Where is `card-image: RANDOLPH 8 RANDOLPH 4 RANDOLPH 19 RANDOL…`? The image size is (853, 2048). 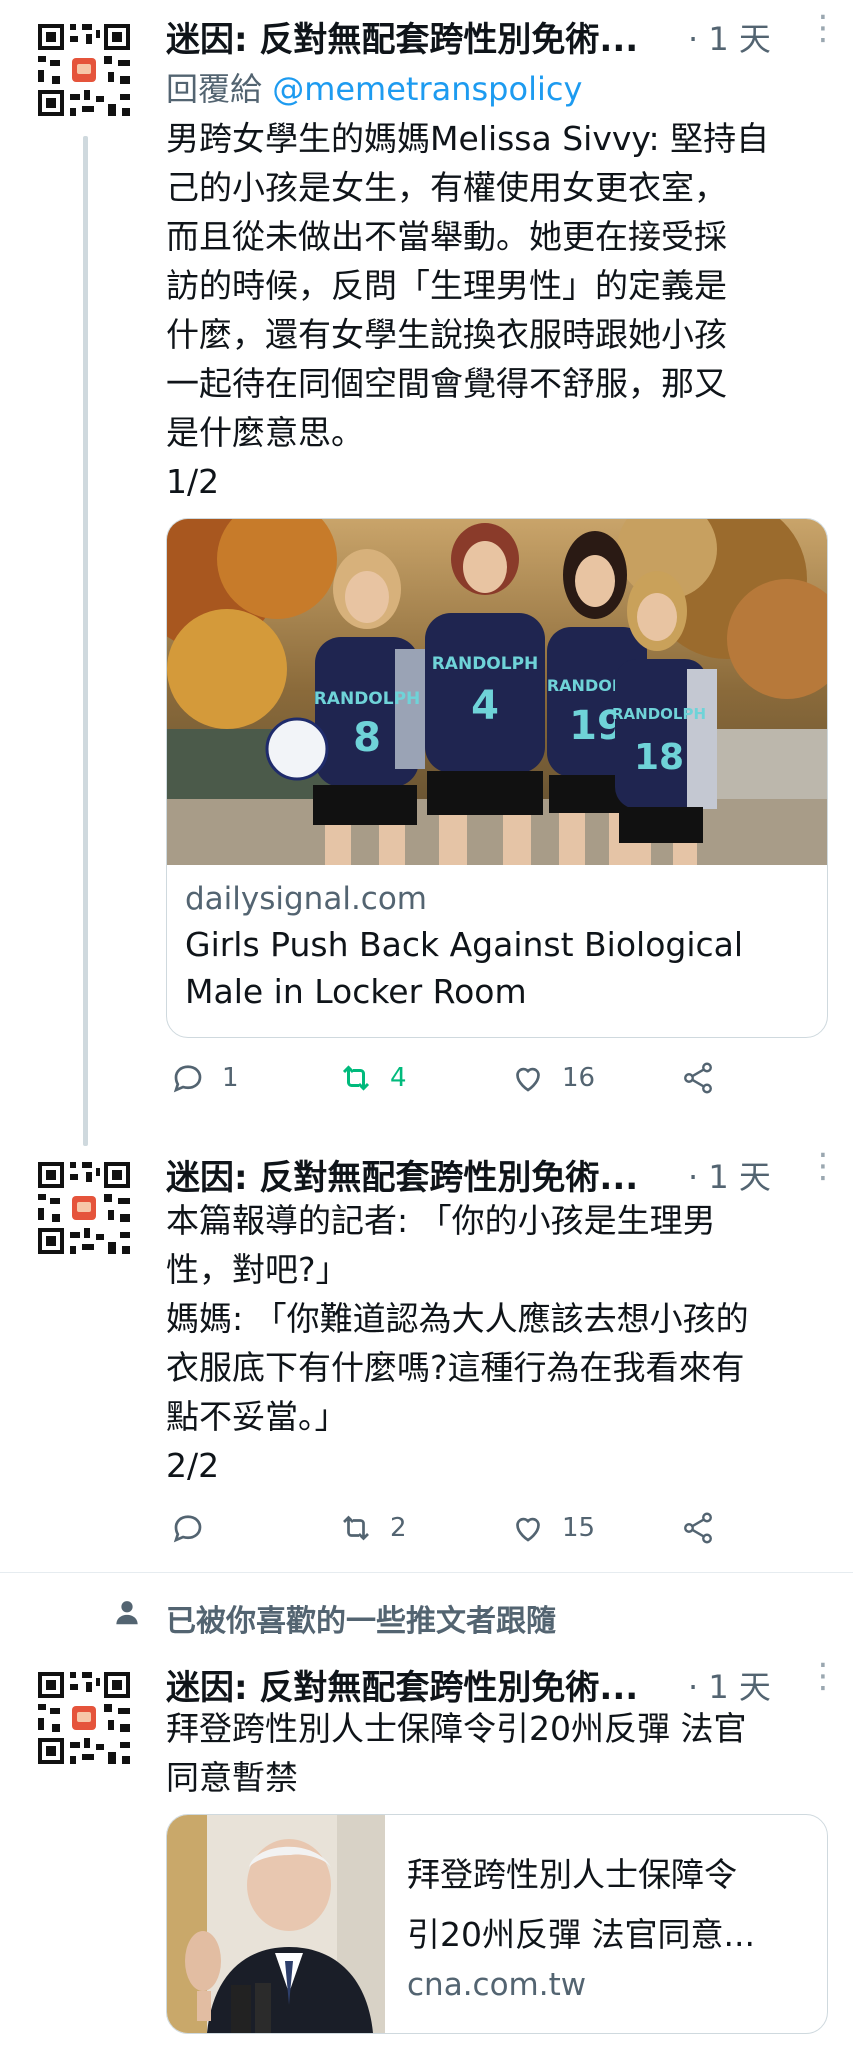 card-image: RANDOLPH 8 RANDOLPH 4 RANDOLPH 19 RANDOL… is located at coordinates (497, 692).